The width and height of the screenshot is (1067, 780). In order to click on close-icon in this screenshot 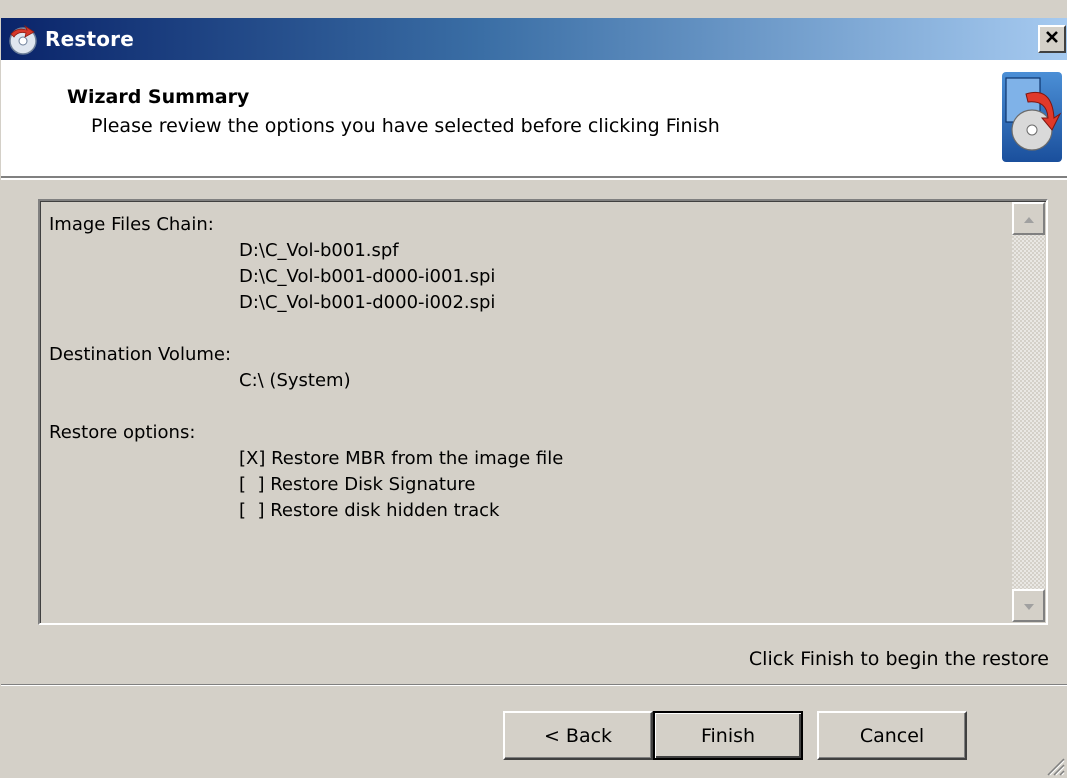, I will do `click(1052, 39)`.